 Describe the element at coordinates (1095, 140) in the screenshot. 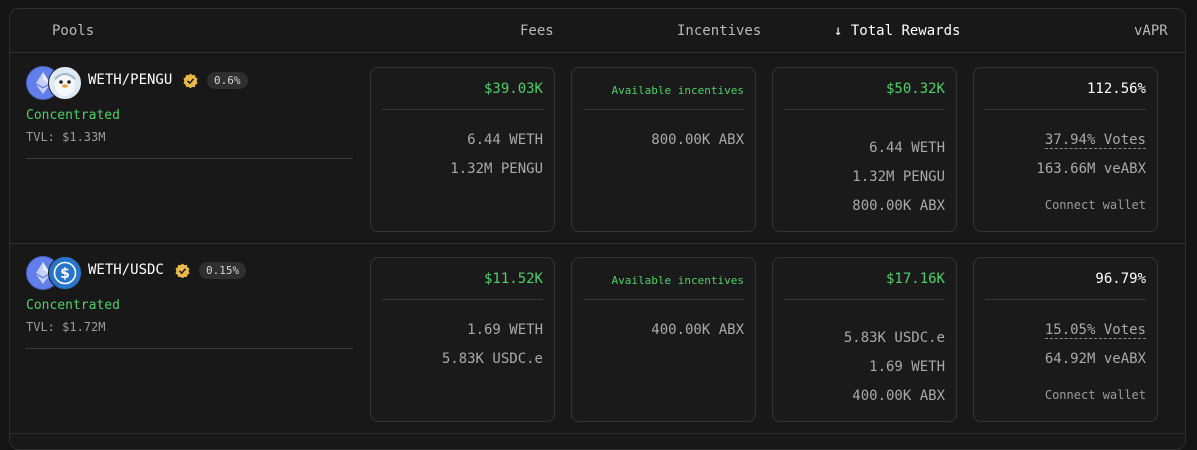

I see `votes-percent: 37.94% Votes` at that location.